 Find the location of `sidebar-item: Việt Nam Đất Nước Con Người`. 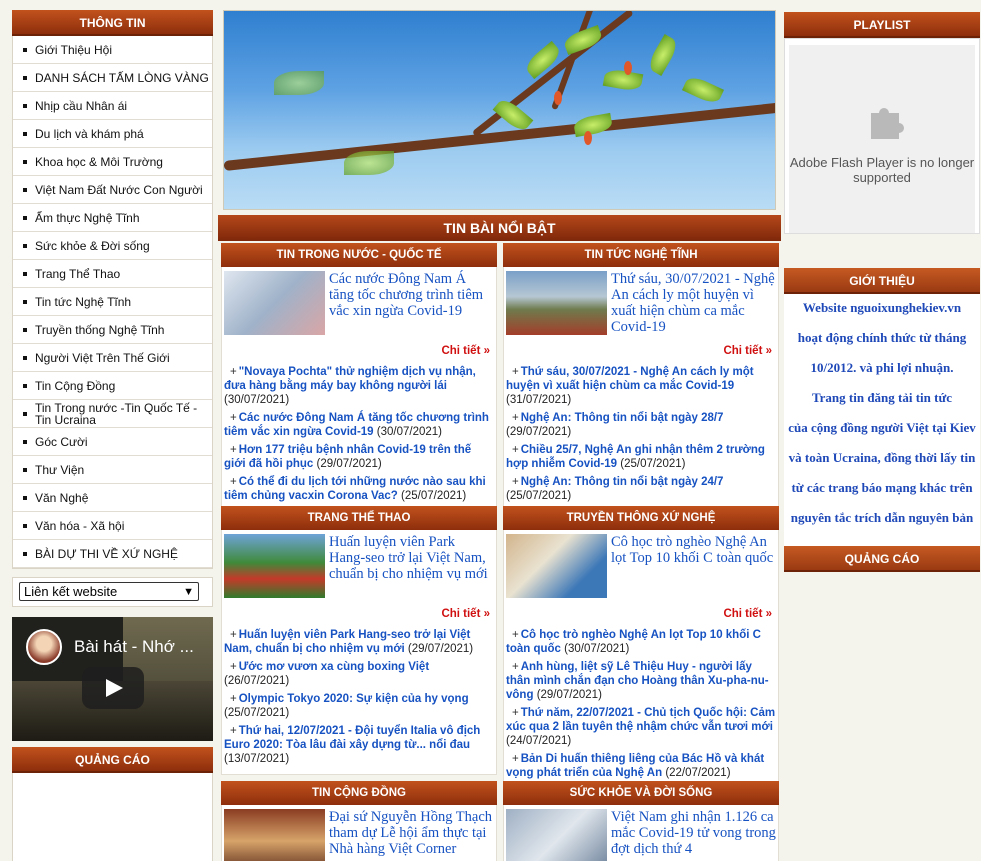

sidebar-item: Việt Nam Đất Nước Con Người is located at coordinates (112, 190).